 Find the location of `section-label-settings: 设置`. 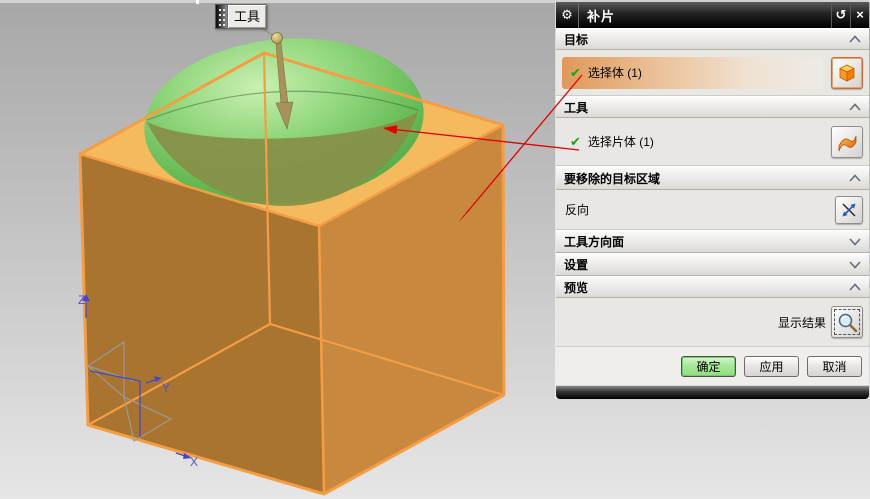

section-label-settings: 设置 is located at coordinates (576, 265).